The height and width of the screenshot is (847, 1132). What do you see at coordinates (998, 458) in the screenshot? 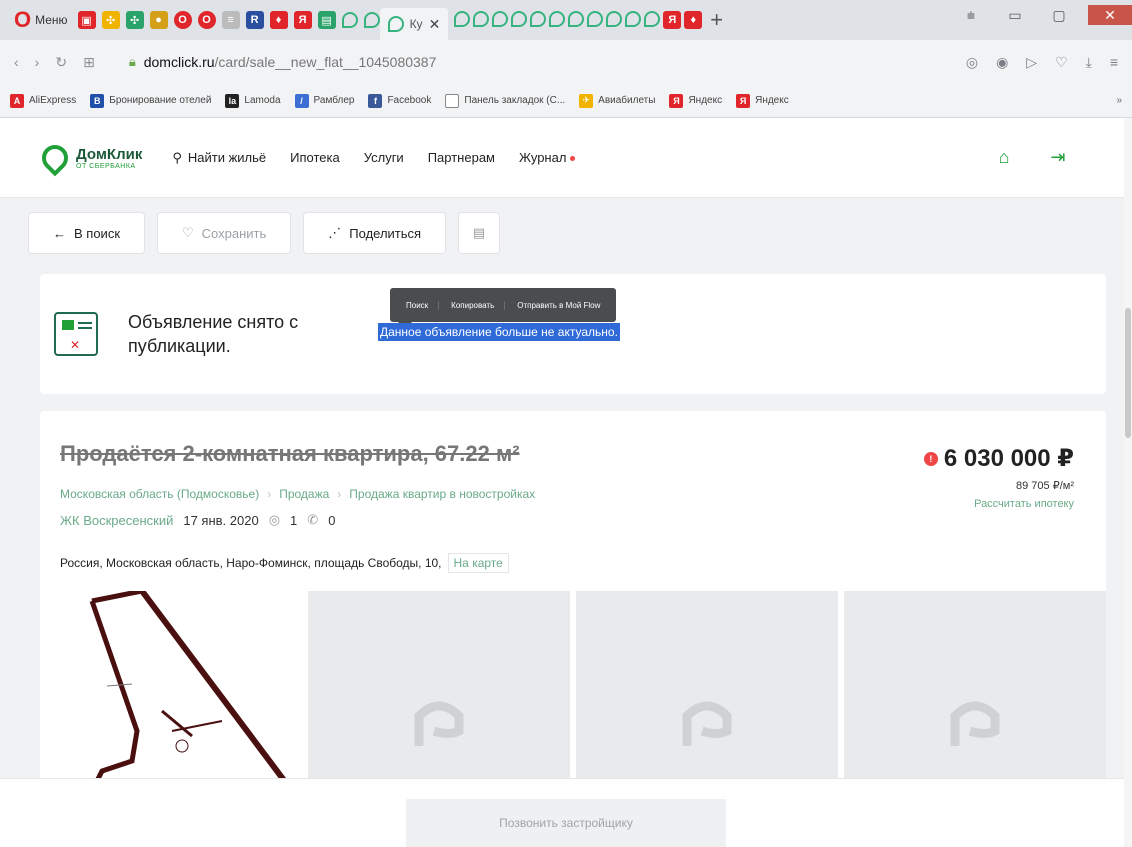
I see `price: ! 6 030 000 ₽` at bounding box center [998, 458].